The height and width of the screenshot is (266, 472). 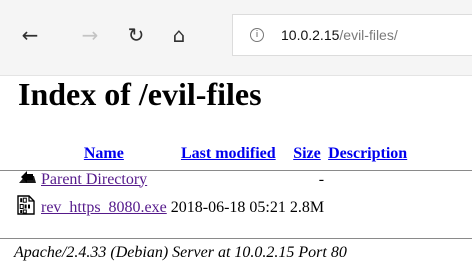 What do you see at coordinates (310, 35) in the screenshot?
I see `url-host: 10.0.2.15` at bounding box center [310, 35].